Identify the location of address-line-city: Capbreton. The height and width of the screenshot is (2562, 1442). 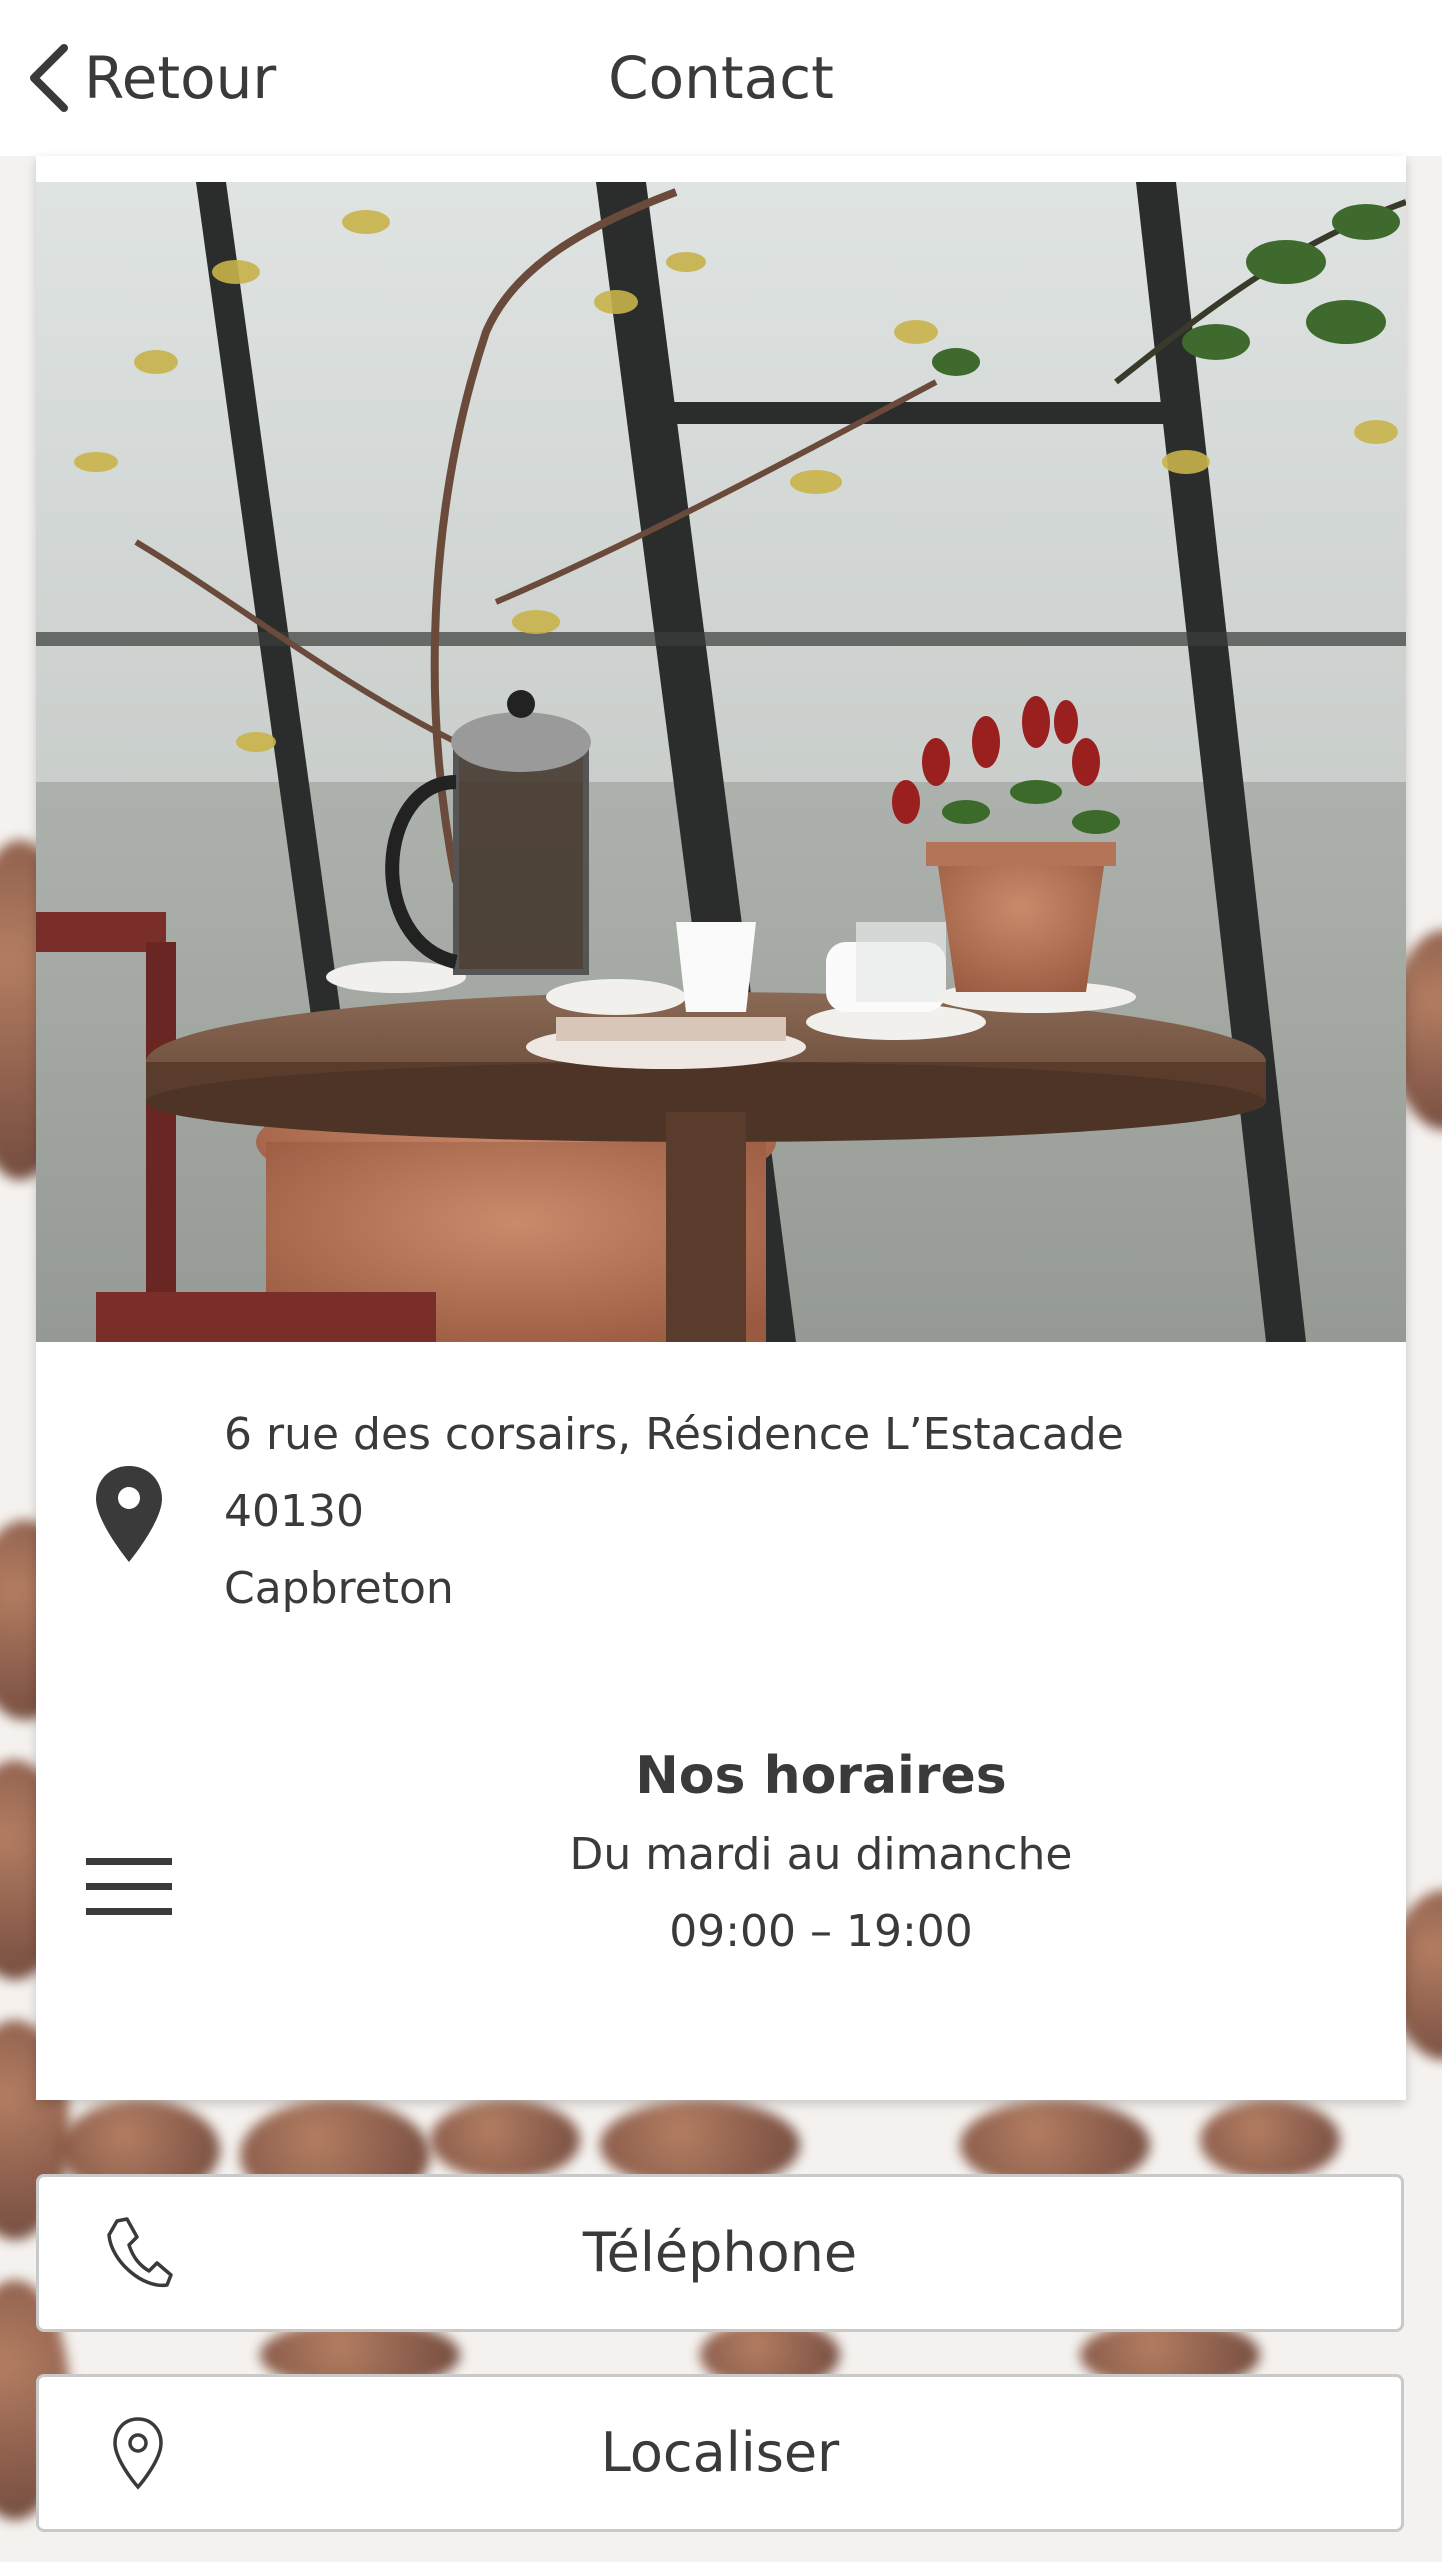
(339, 1588).